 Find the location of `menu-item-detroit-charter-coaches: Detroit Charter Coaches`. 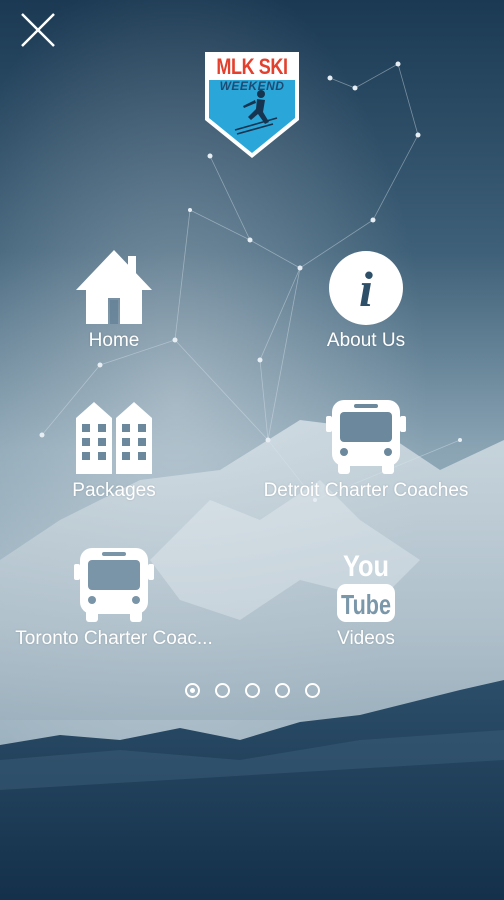

menu-item-detroit-charter-coaches: Detroit Charter Coaches is located at coordinates (366, 450).